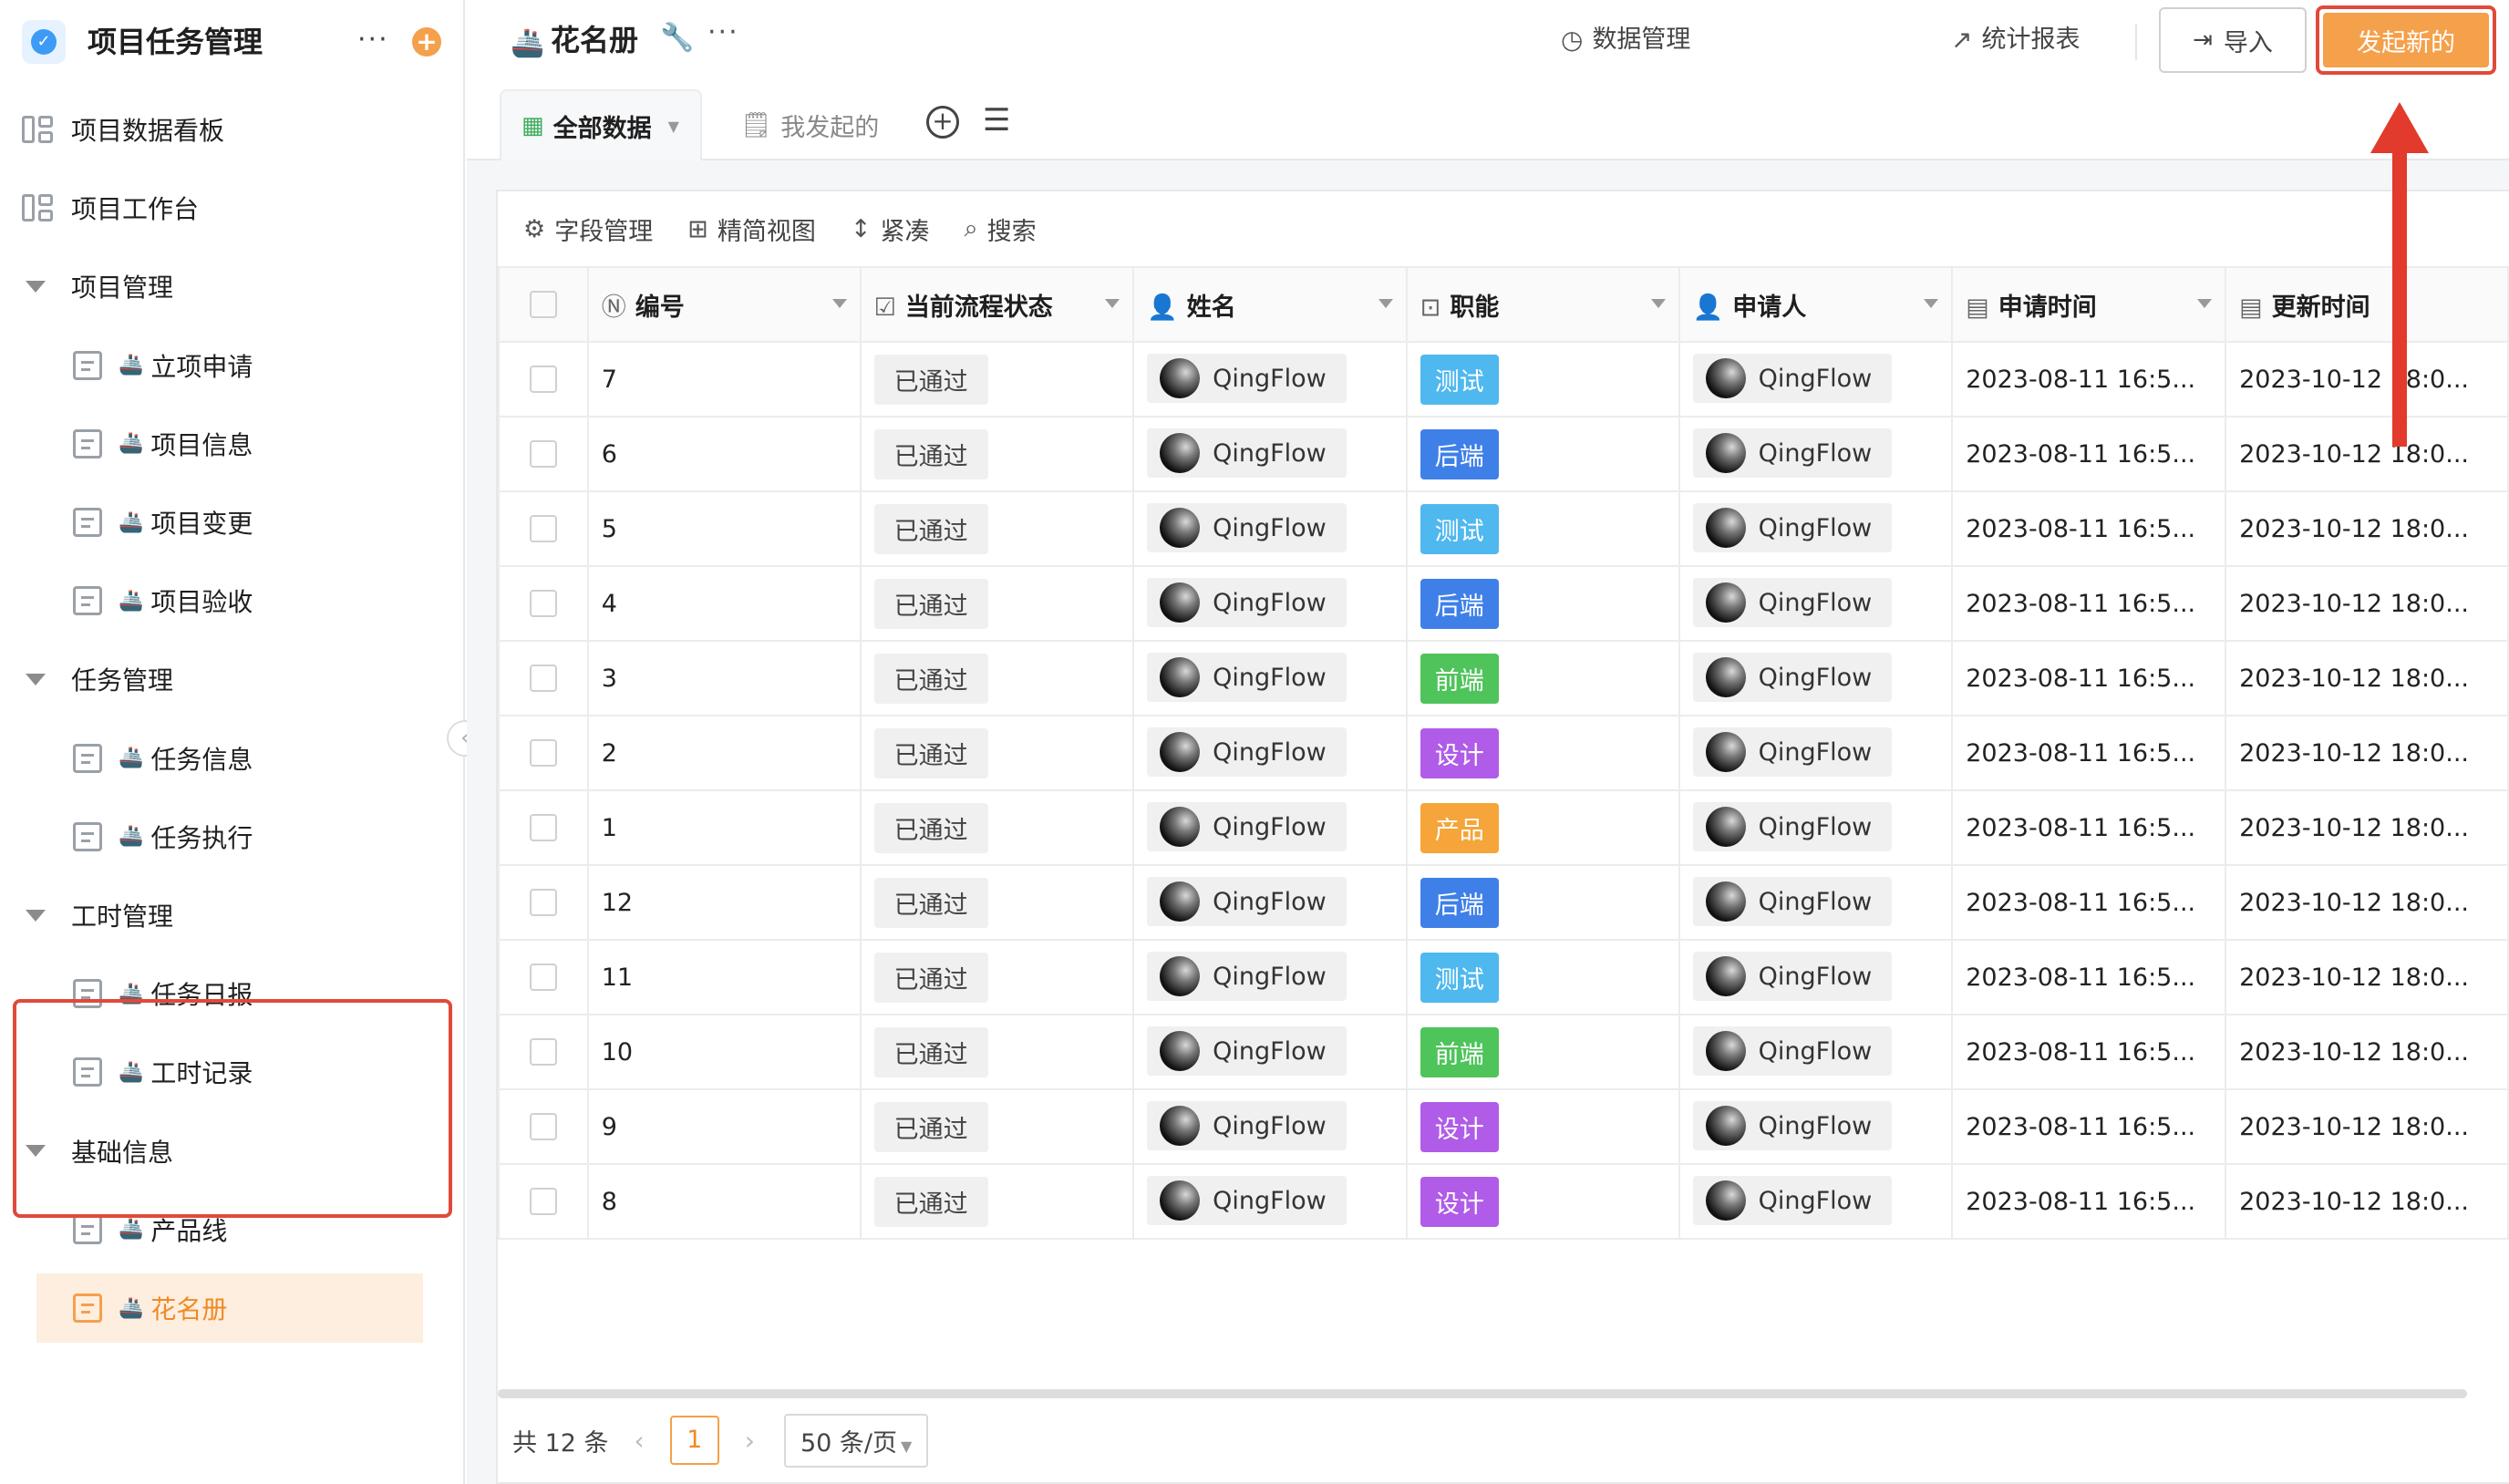  What do you see at coordinates (163, 443) in the screenshot?
I see `sidebar-item-4: 🚢 项目信息` at bounding box center [163, 443].